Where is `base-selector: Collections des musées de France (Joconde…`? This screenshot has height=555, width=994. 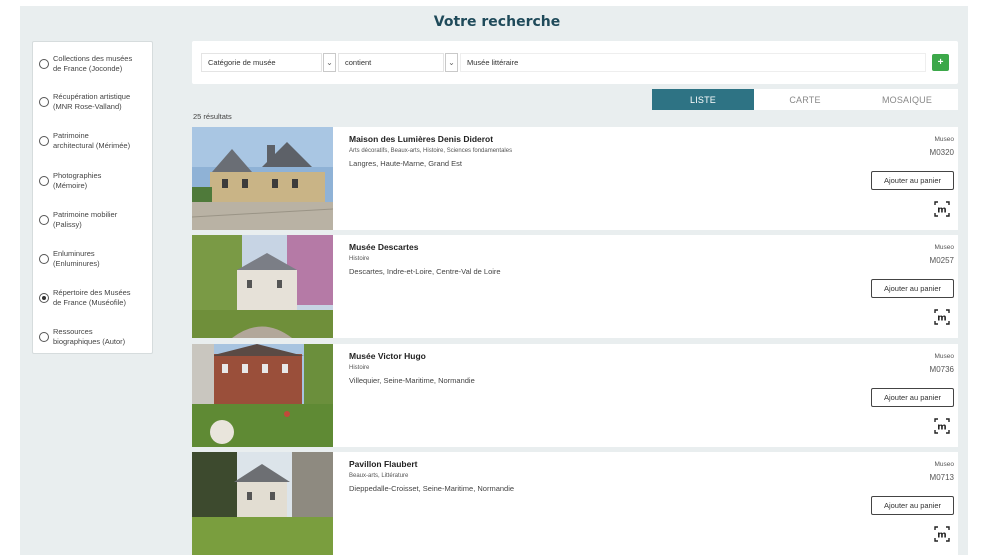
base-selector: Collections des musées de France (Joconde… is located at coordinates (92, 197).